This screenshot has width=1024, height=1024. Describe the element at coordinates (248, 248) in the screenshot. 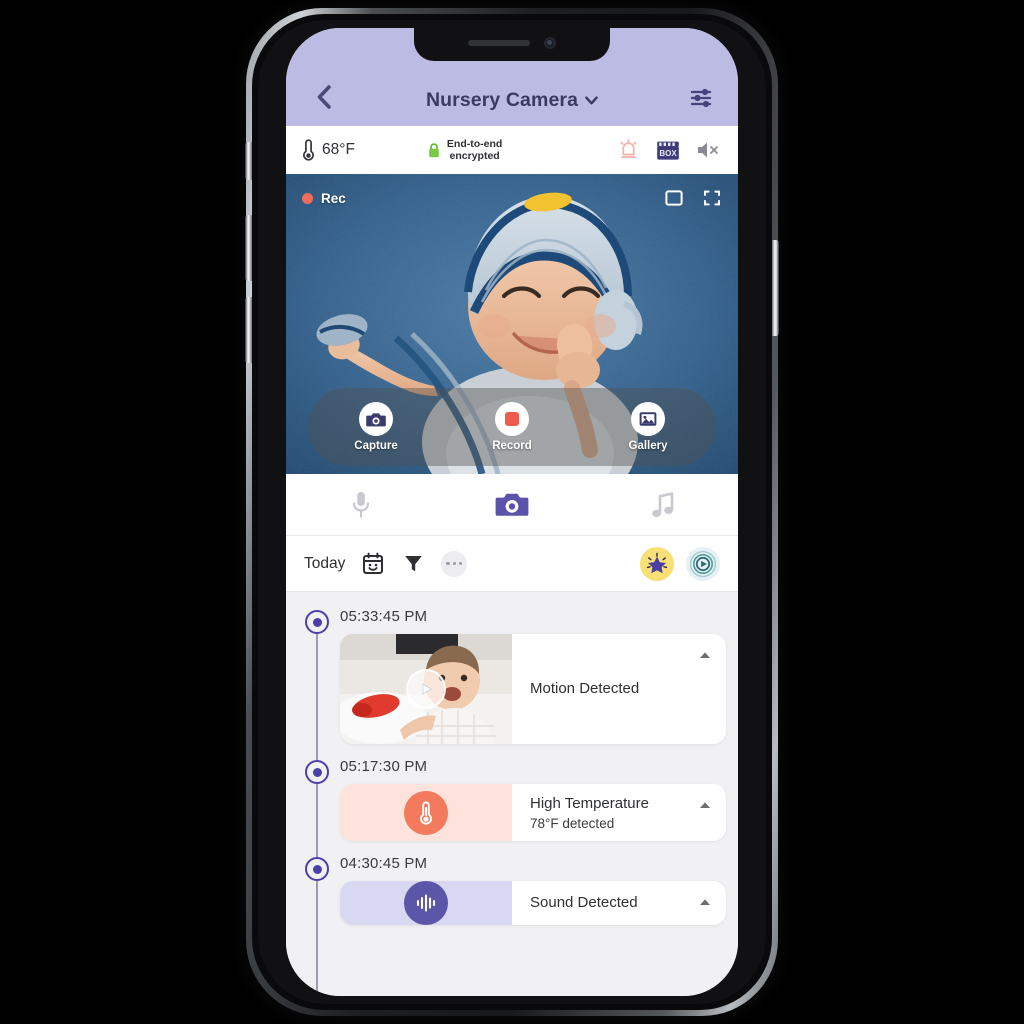

I see `volume-up-button` at that location.